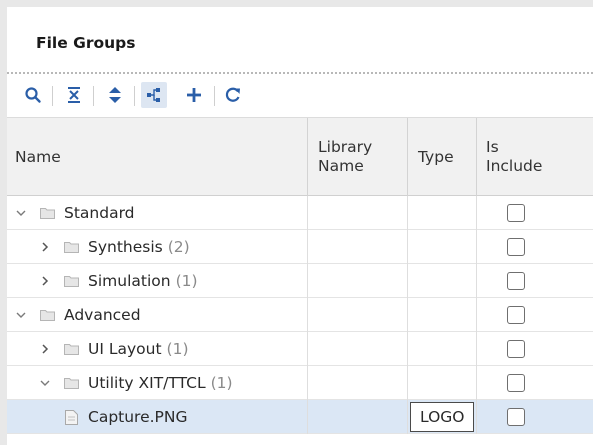 Image resolution: width=593 pixels, height=445 pixels. I want to click on window-left-border, so click(3, 222).